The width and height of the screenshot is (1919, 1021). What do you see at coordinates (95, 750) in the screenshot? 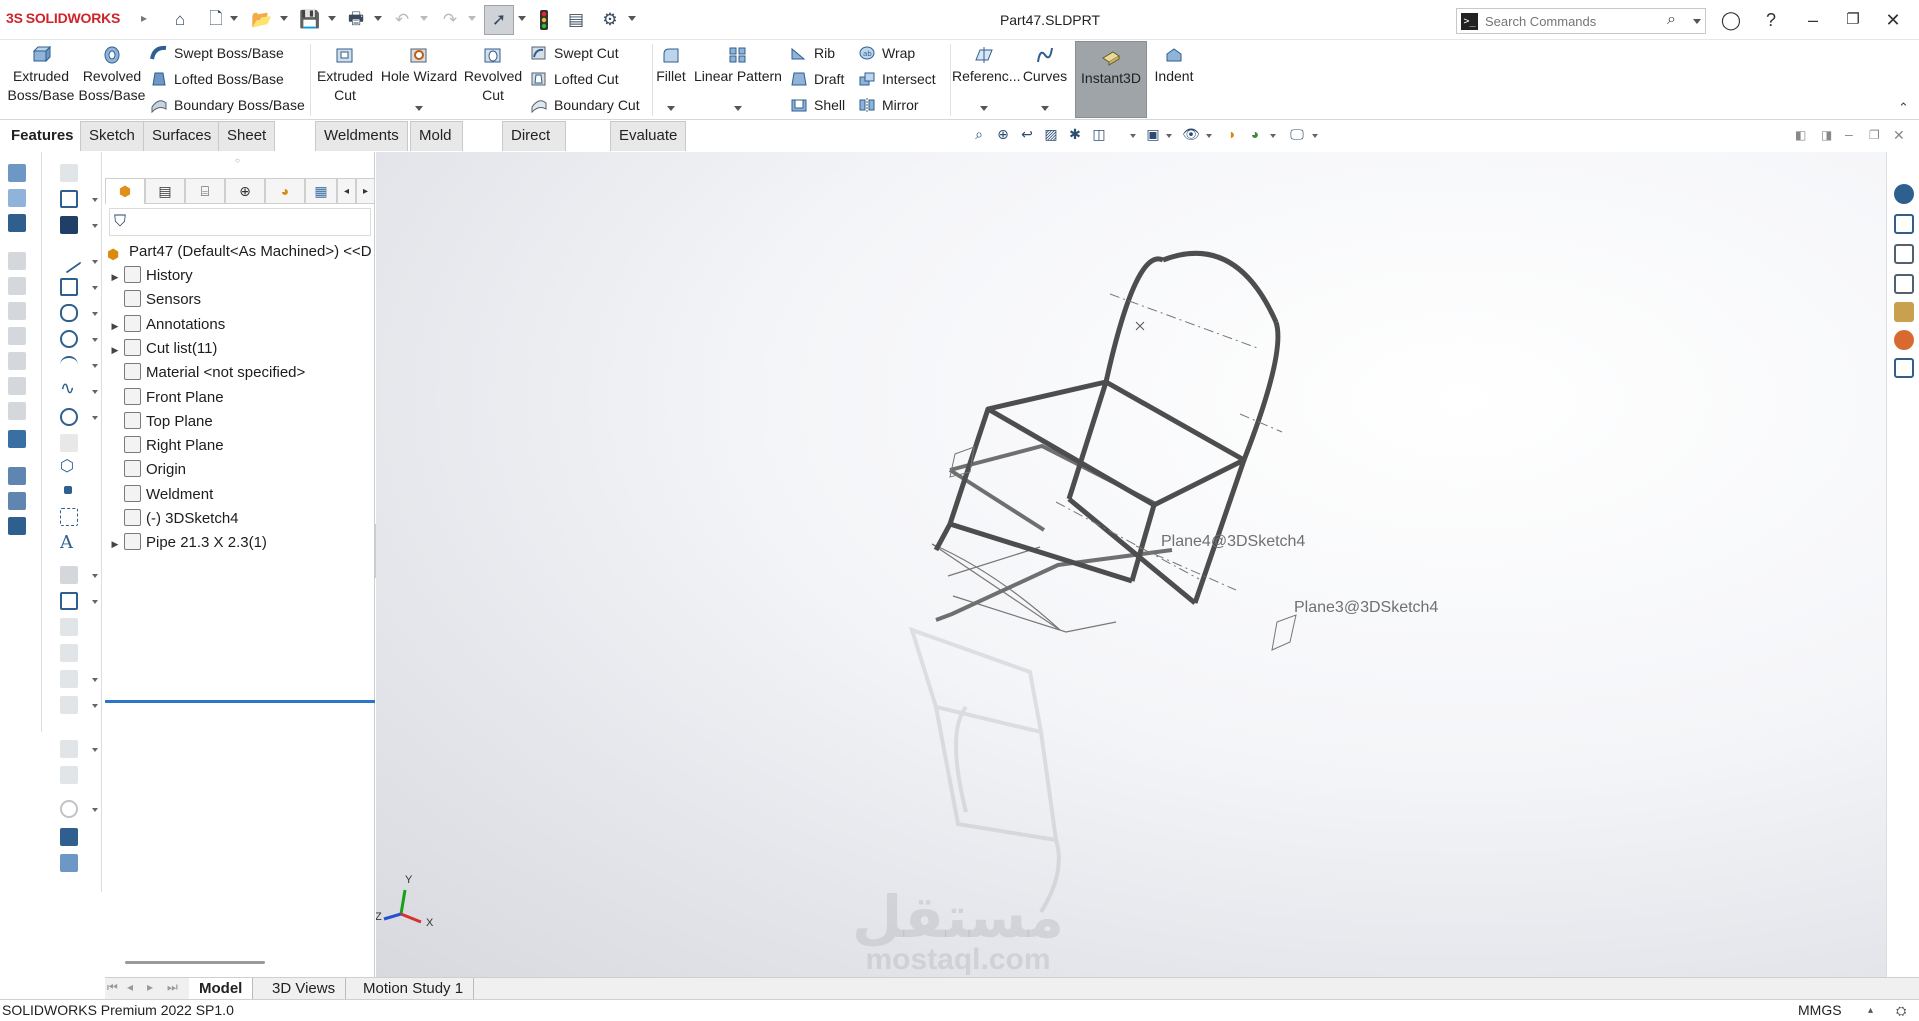
I see `relations-dropdown` at bounding box center [95, 750].